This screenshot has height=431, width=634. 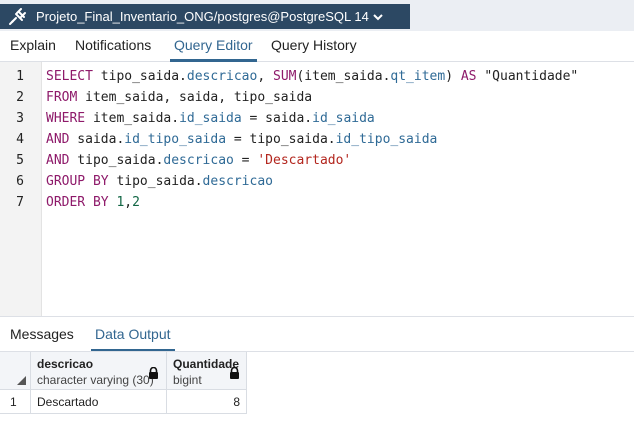 I want to click on code-token: qt_item, so click(x=418, y=76).